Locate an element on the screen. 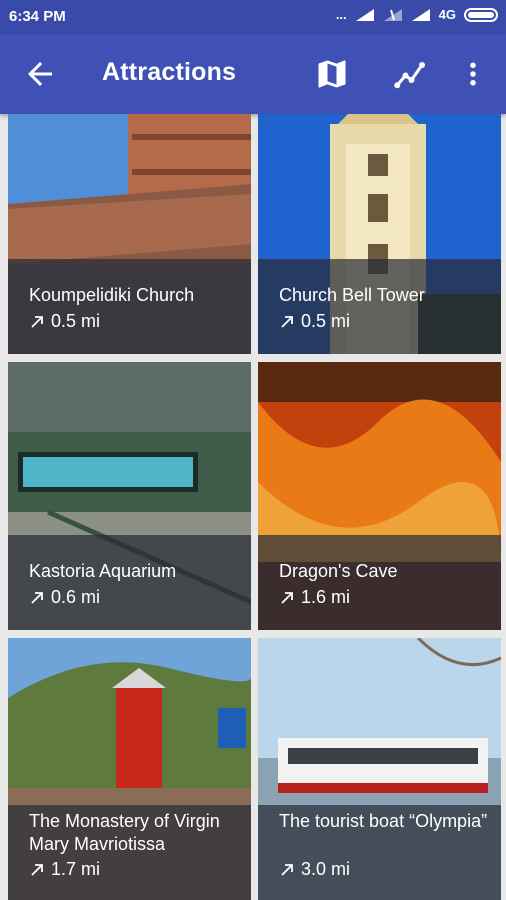  attraction-distance: 1.6 mi is located at coordinates (314, 597).